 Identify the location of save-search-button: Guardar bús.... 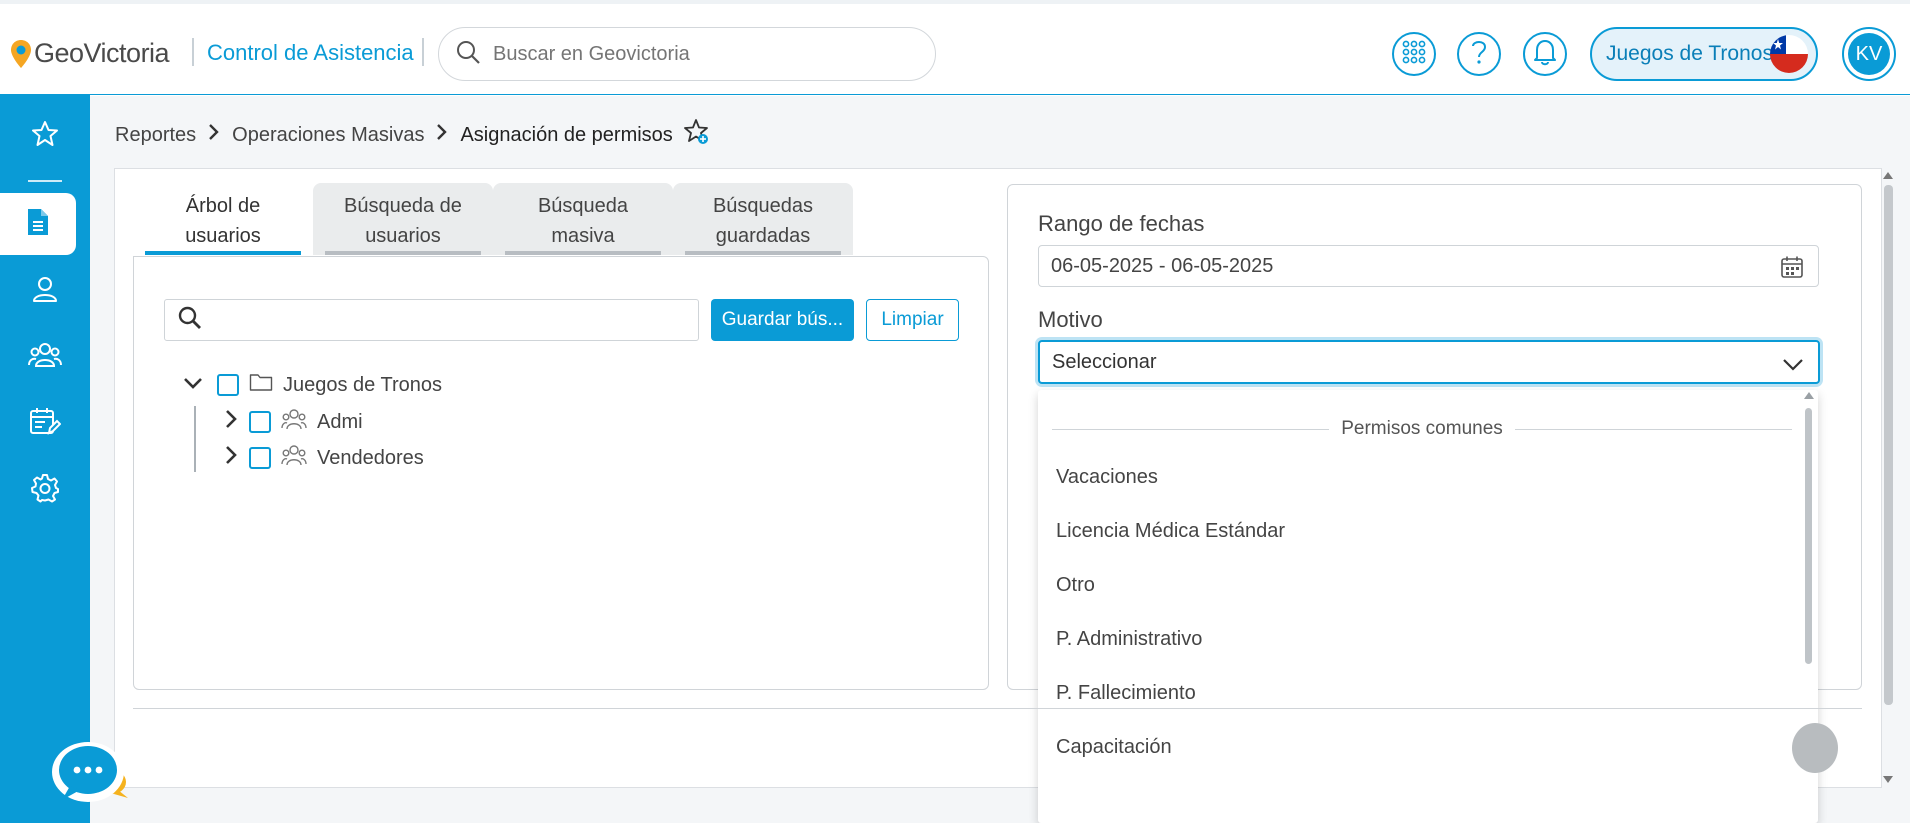
(782, 320).